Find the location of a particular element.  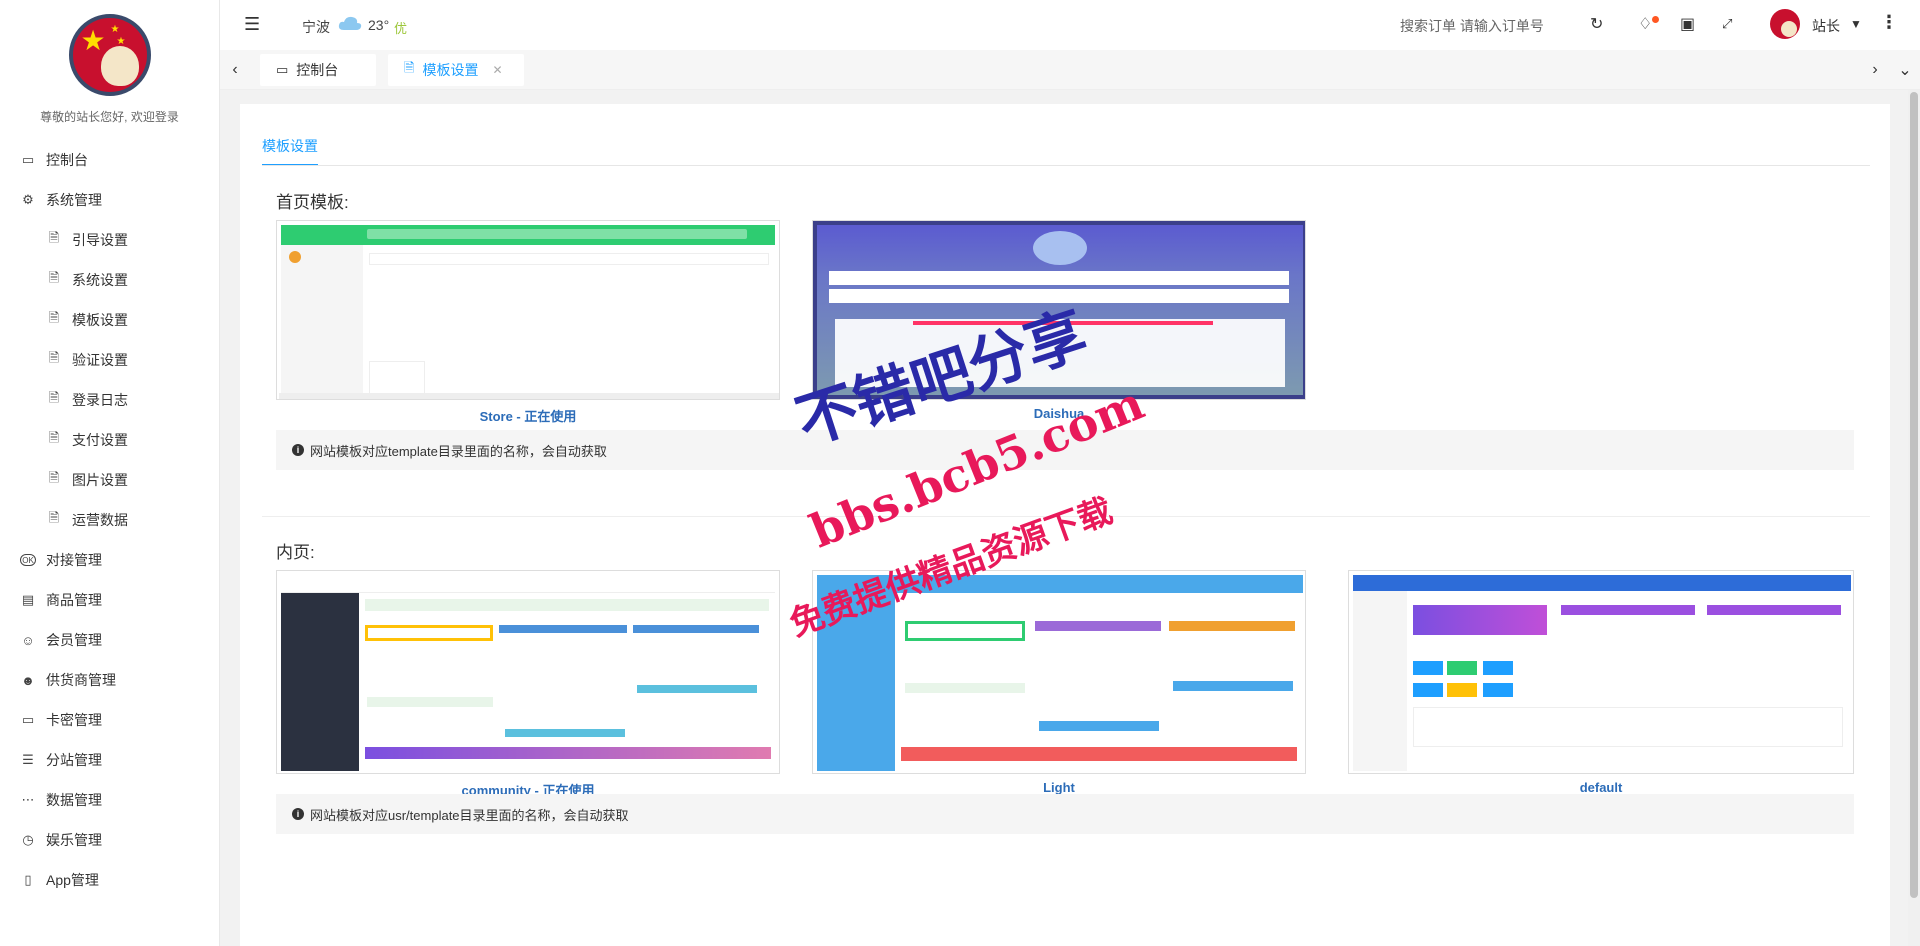

inner-template-note: i 网站模板对应usr/template目录里面的名称，会自动获取 is located at coordinates (1065, 814).